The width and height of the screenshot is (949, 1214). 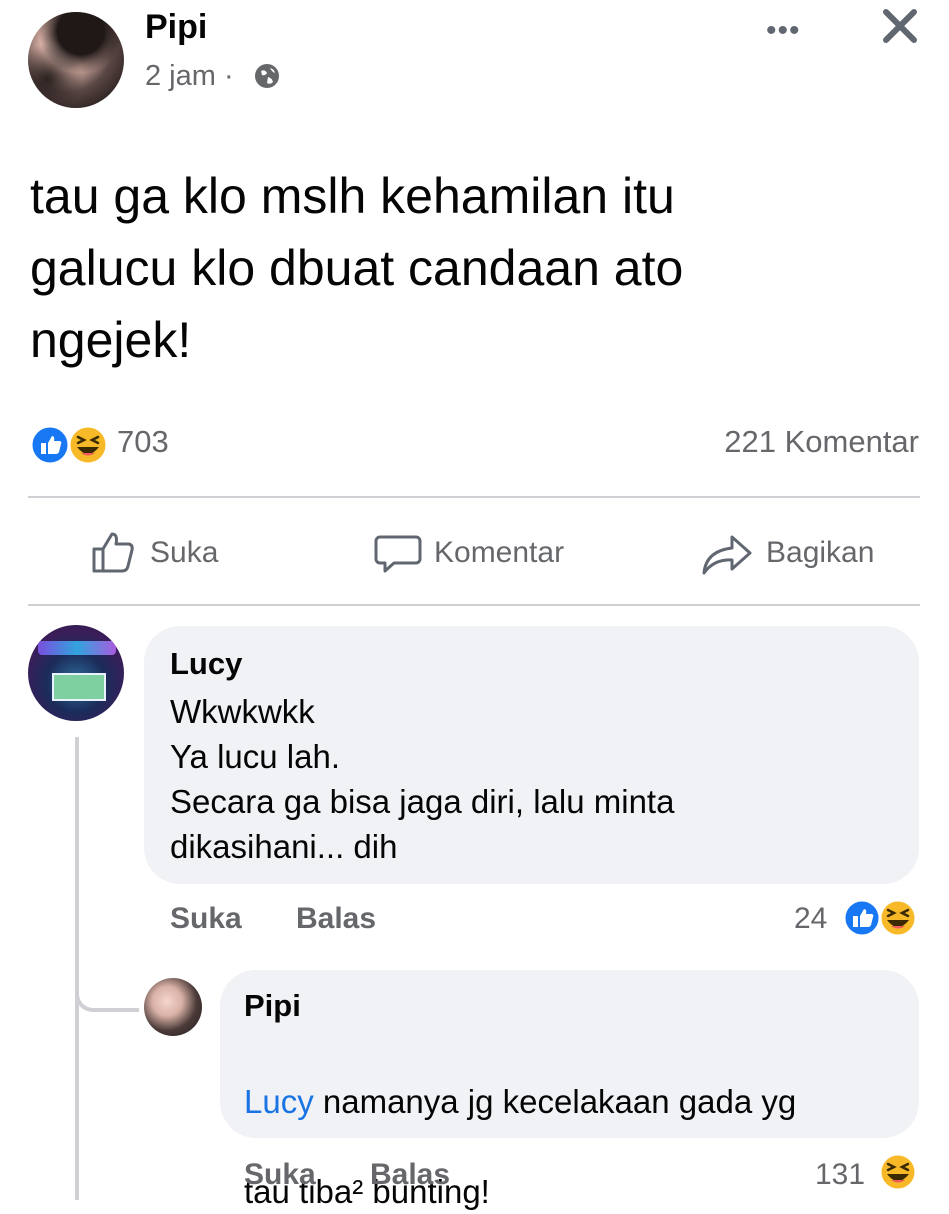 I want to click on reply-thread-connector, so click(x=107, y=990).